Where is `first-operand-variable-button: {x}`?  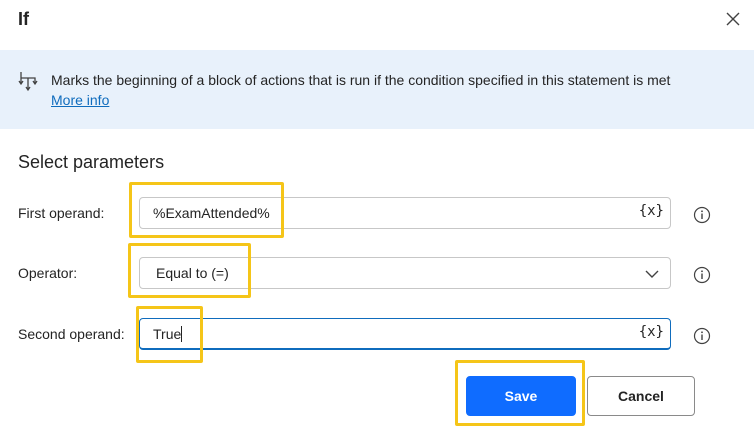
first-operand-variable-button: {x} is located at coordinates (651, 211).